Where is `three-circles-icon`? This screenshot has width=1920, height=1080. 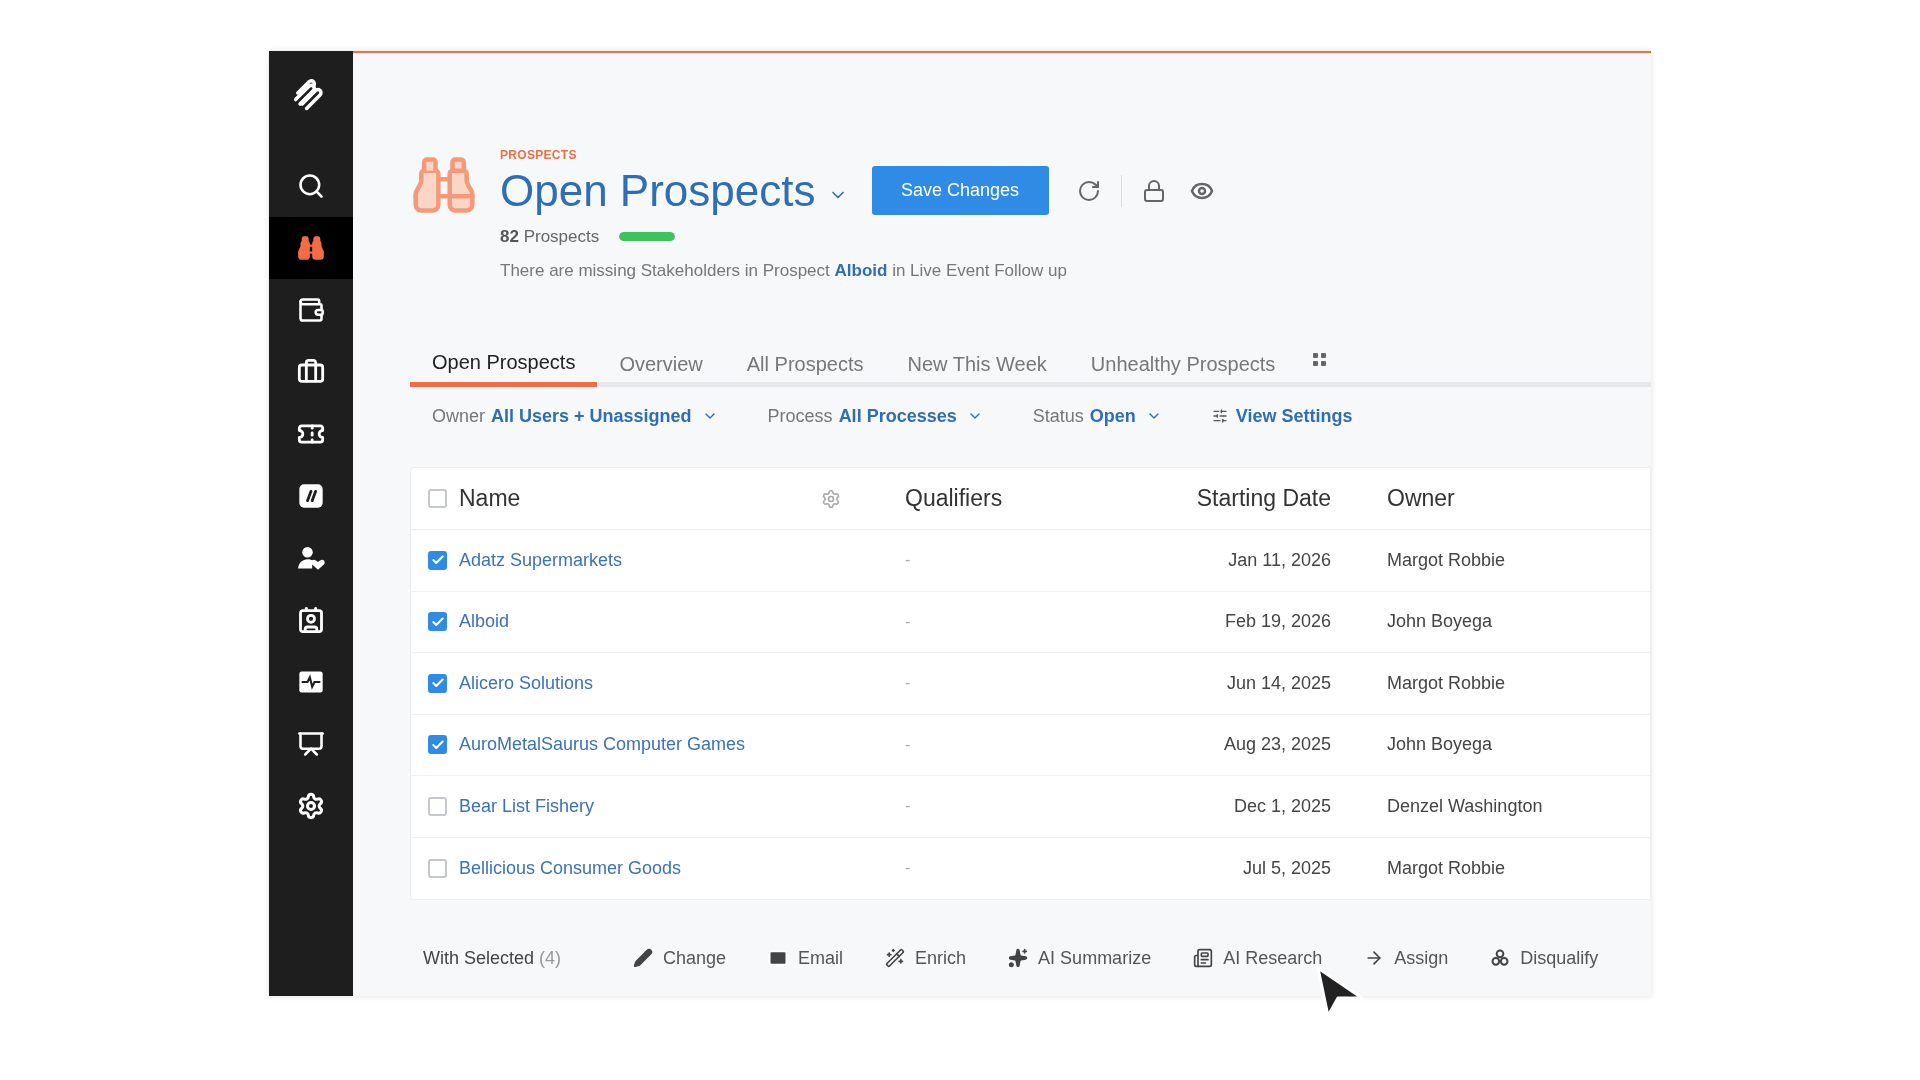
three-circles-icon is located at coordinates (1500, 958).